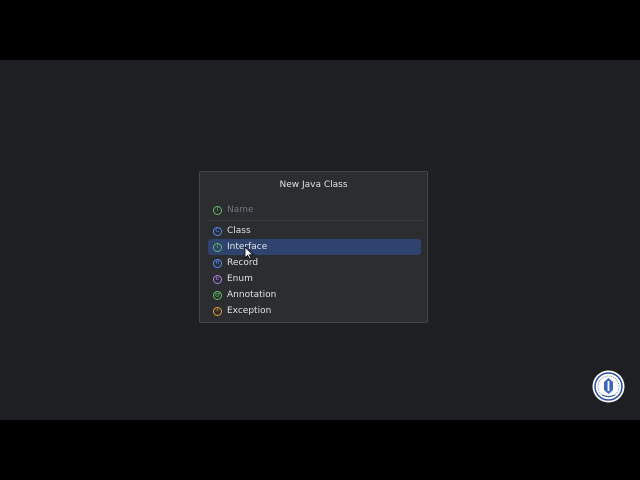 The image size is (640, 480). I want to click on list-item-exception: ⚡ Exception, so click(314, 311).